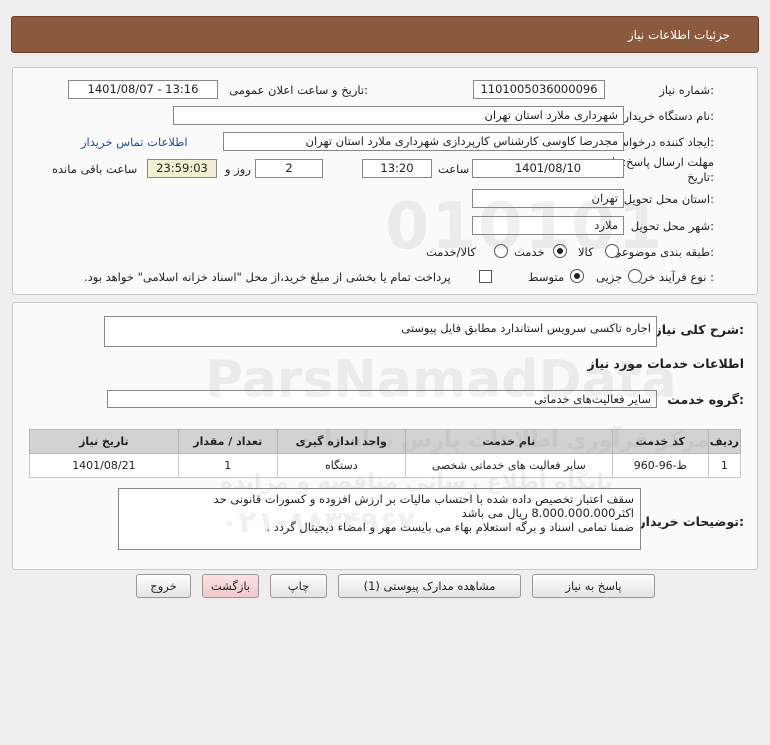 This screenshot has width=770, height=745. Describe the element at coordinates (95, 169) in the screenshot. I see `remaining-time-label: ساعت باقی مانده` at that location.